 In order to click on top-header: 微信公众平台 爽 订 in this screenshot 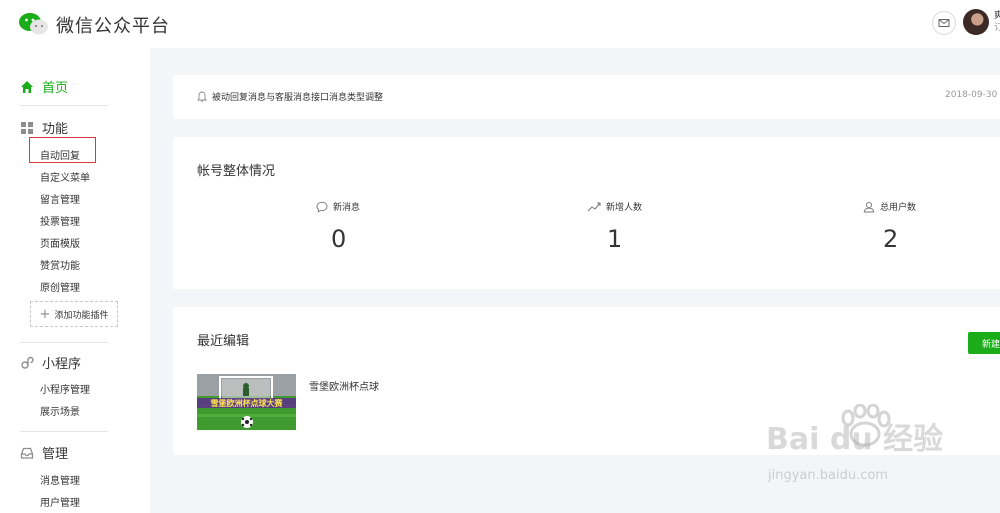, I will do `click(500, 24)`.